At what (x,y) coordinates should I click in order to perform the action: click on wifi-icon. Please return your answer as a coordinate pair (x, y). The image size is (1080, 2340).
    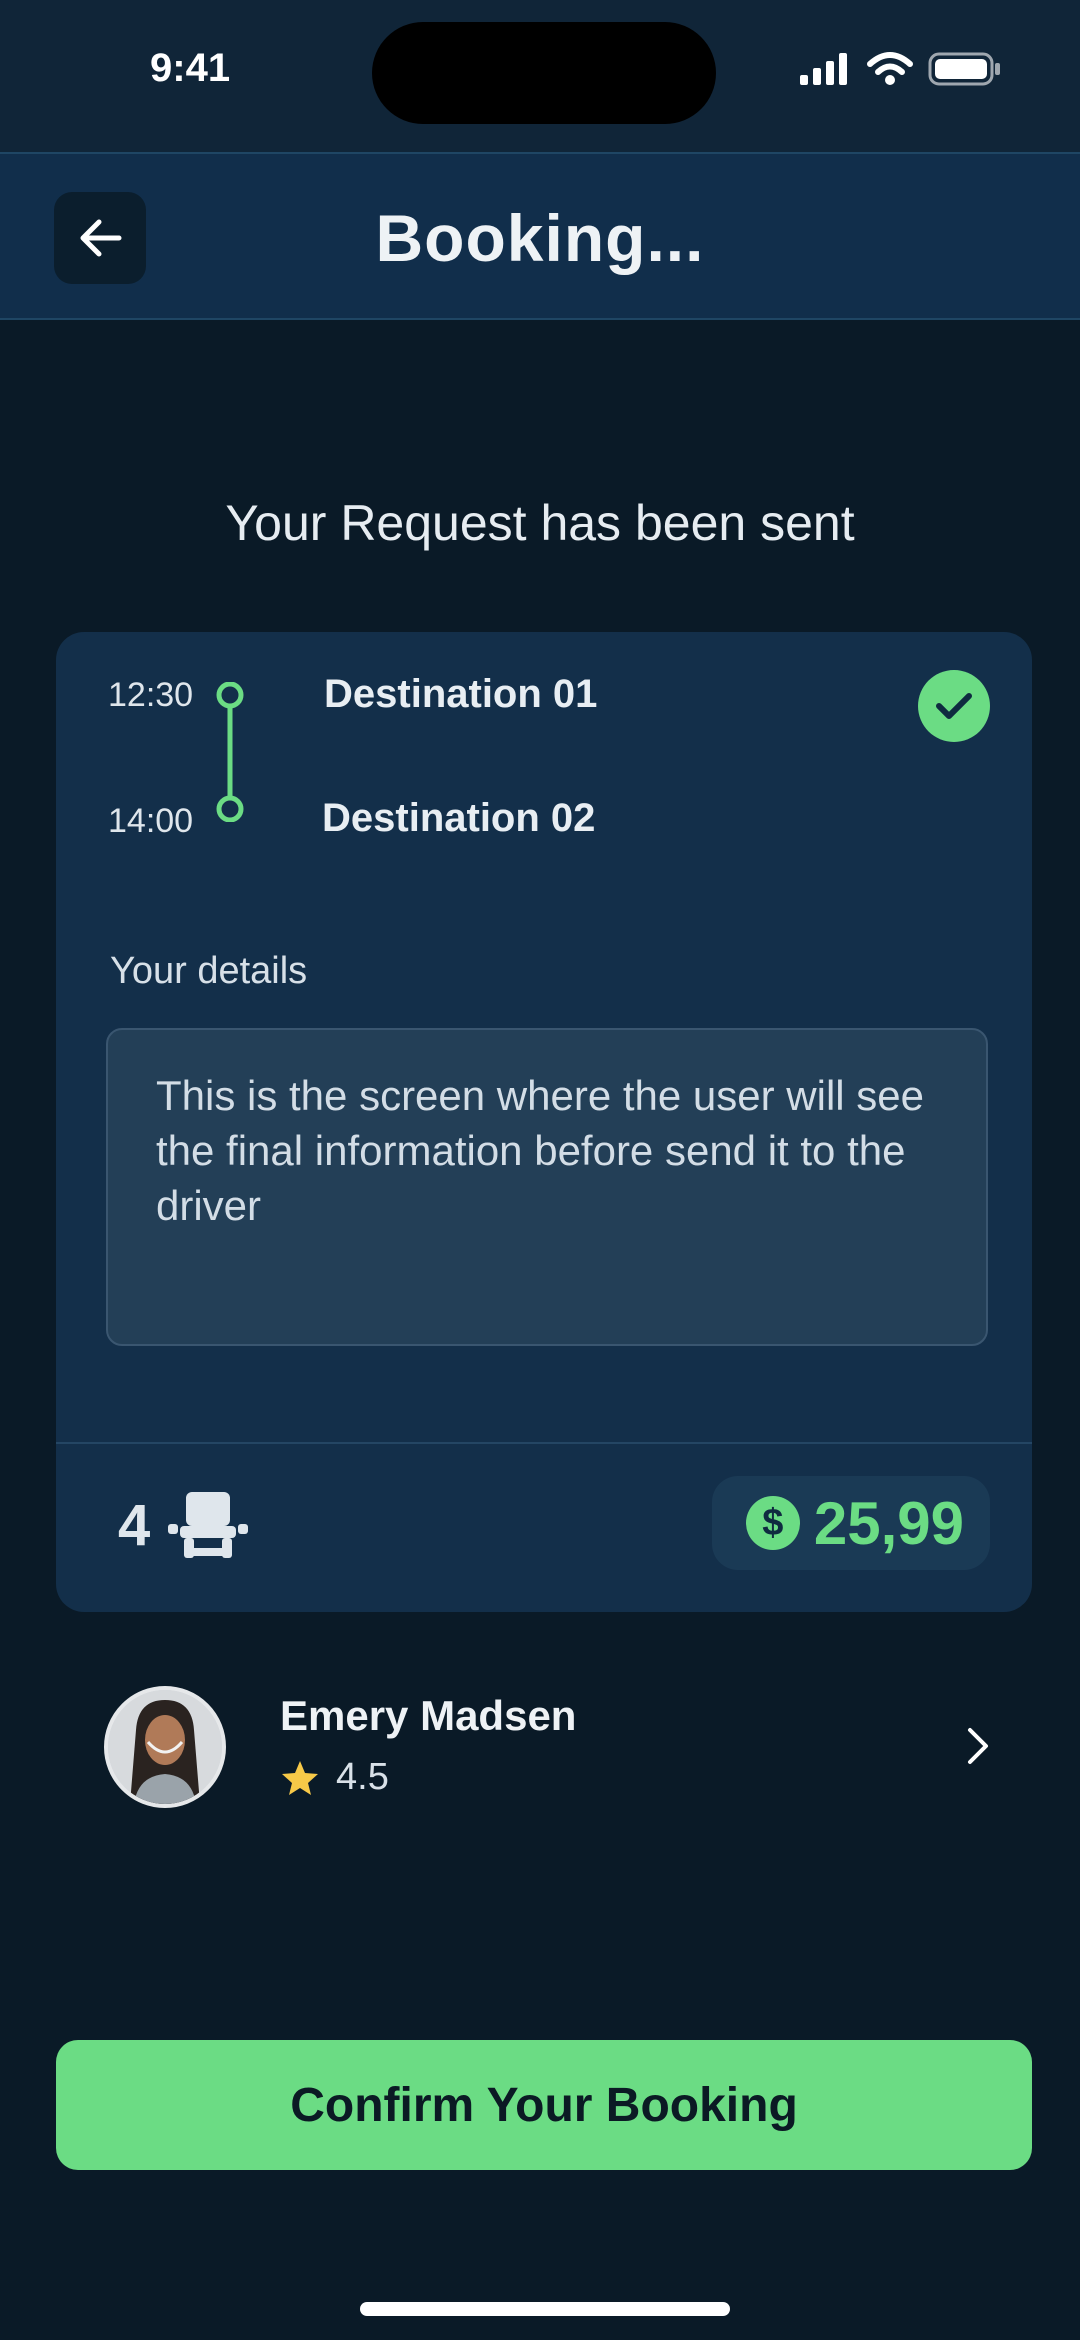
    Looking at the image, I should click on (890, 68).